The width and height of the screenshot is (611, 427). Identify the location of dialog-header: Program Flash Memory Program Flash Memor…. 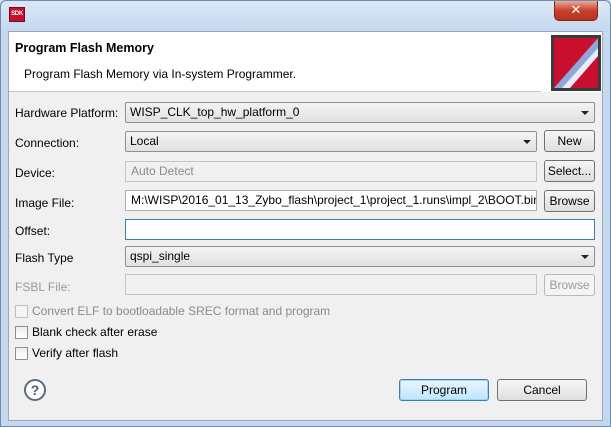
(305, 62).